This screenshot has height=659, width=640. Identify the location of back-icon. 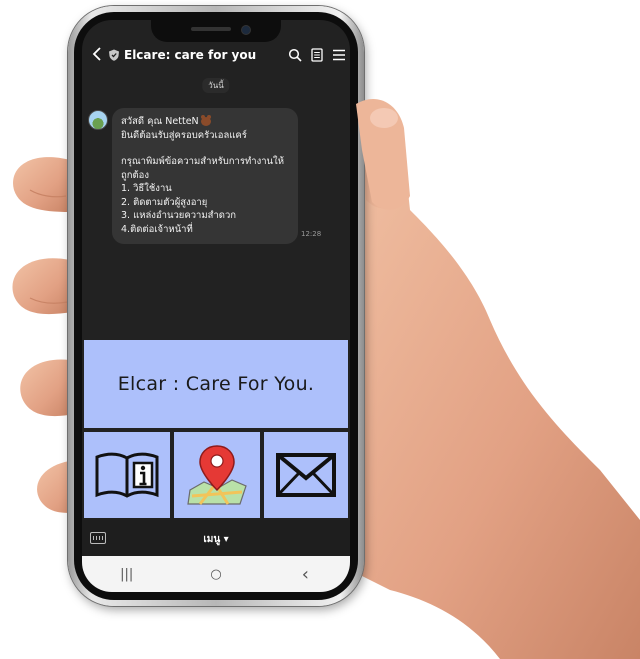
(97, 55).